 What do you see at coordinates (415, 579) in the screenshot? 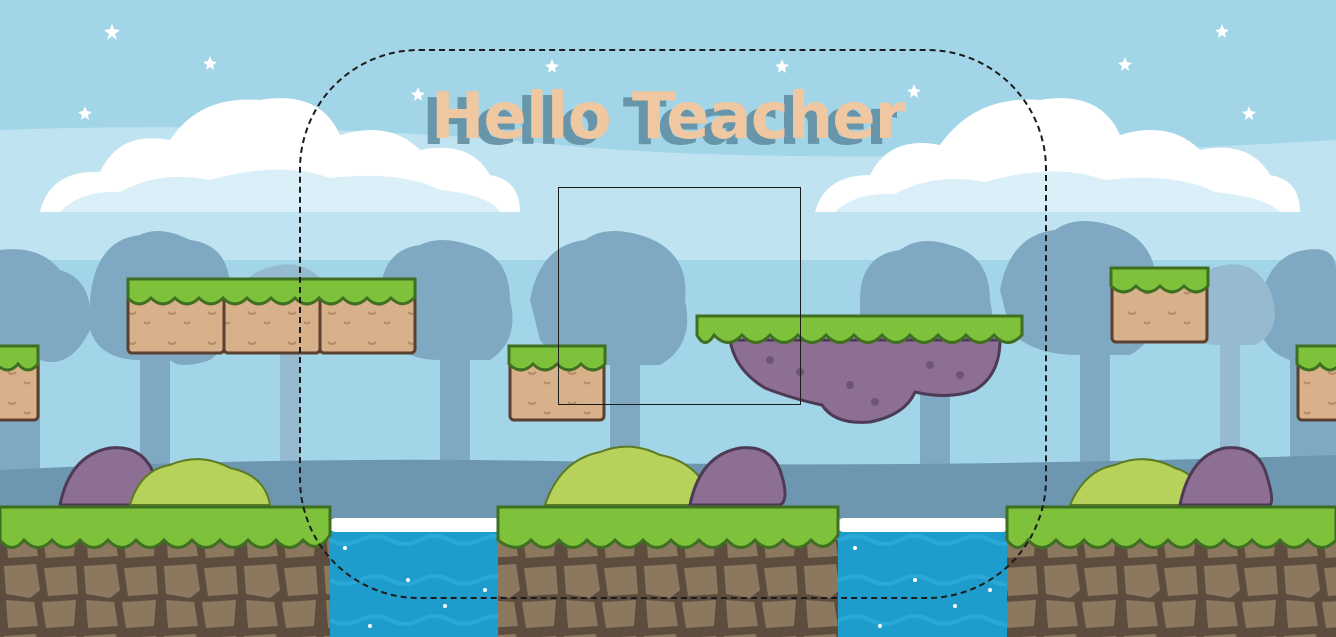
I see `water-left` at bounding box center [415, 579].